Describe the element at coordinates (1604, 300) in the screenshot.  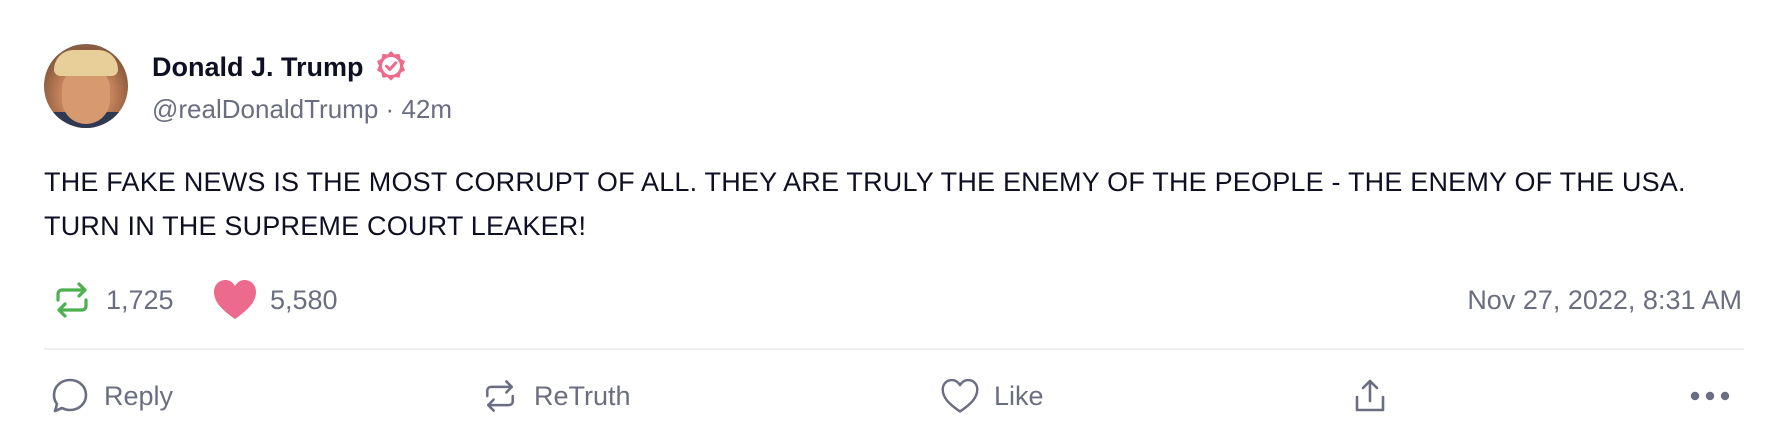
I see `post-timestamp: Nov 27, 2022, 8:31 AM` at that location.